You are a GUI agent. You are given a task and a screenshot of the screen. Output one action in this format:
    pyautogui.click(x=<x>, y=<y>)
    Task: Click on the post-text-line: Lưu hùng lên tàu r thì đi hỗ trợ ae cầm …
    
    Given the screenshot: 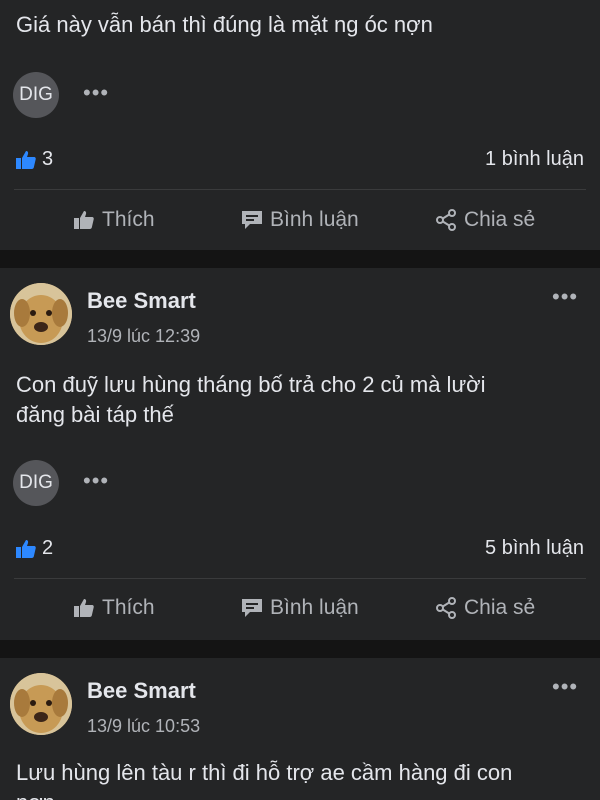 What is the action you would take?
    pyautogui.click(x=264, y=772)
    